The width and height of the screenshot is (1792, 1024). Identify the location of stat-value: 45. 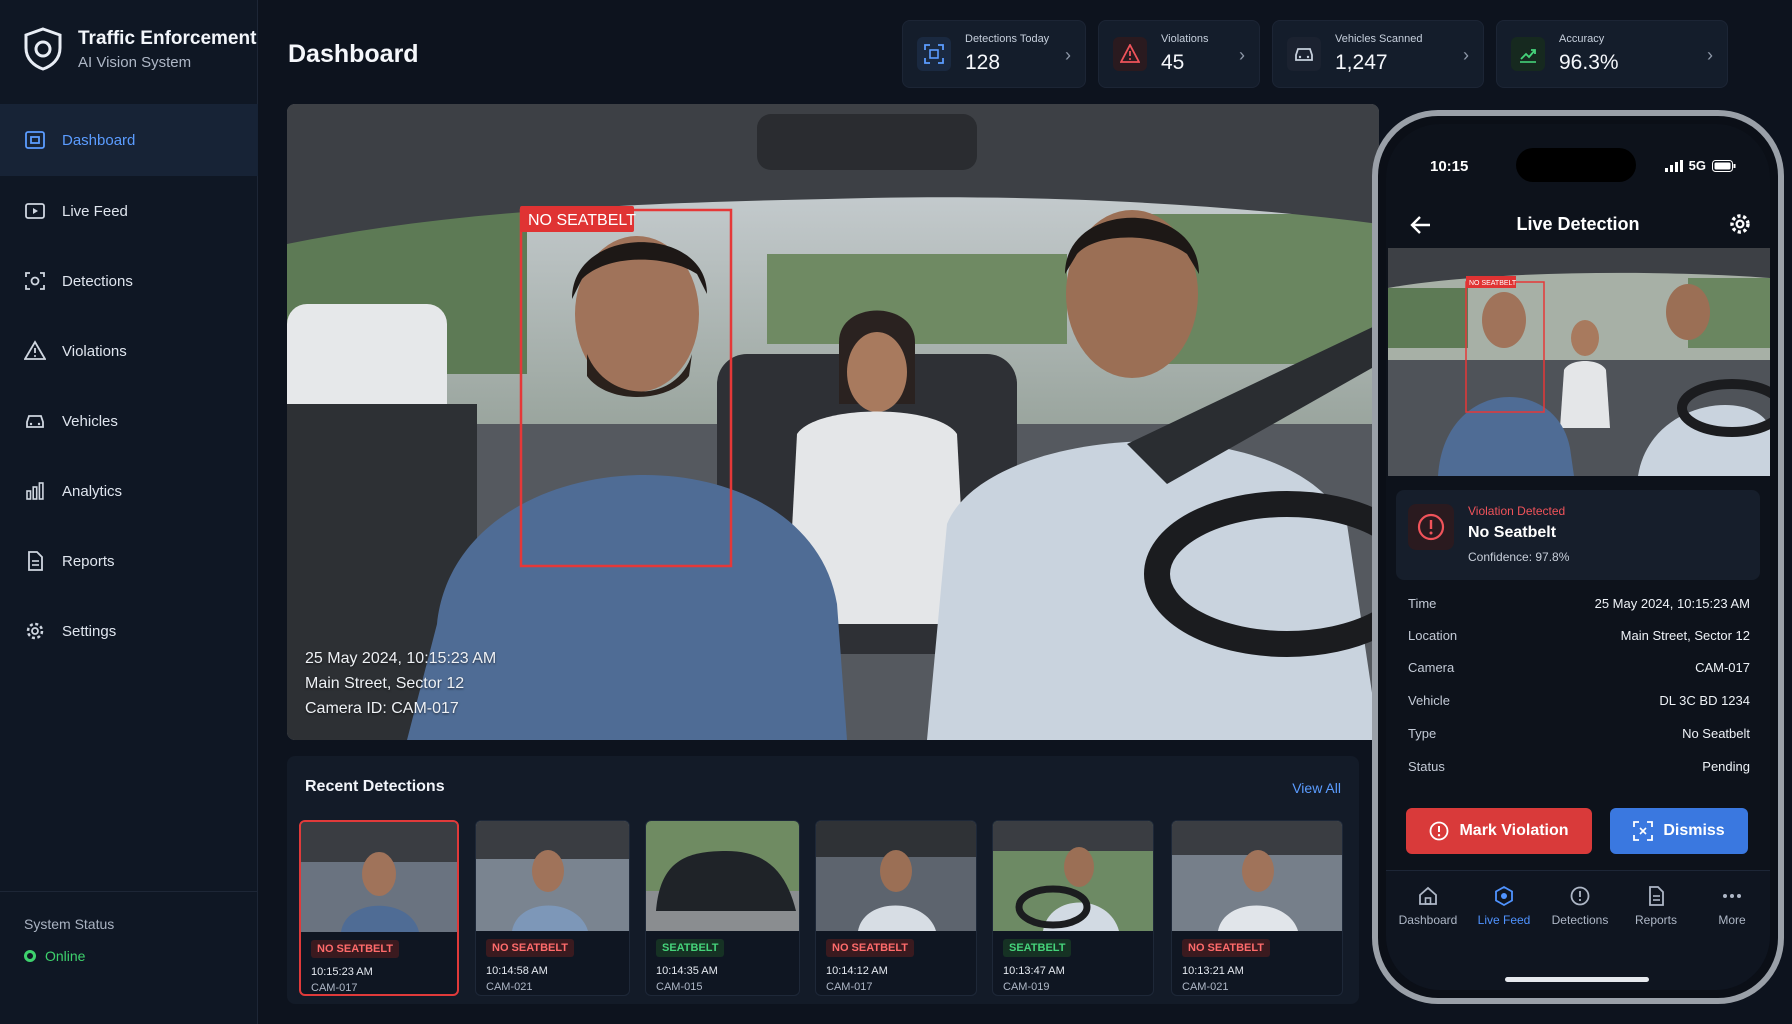
(1173, 62).